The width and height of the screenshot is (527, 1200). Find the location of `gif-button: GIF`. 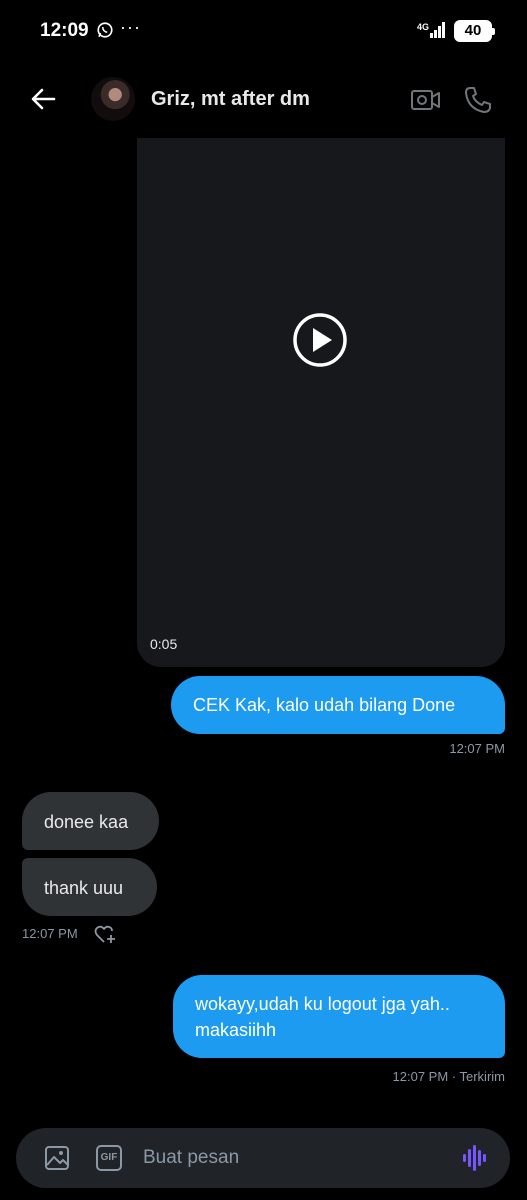

gif-button: GIF is located at coordinates (109, 1158).